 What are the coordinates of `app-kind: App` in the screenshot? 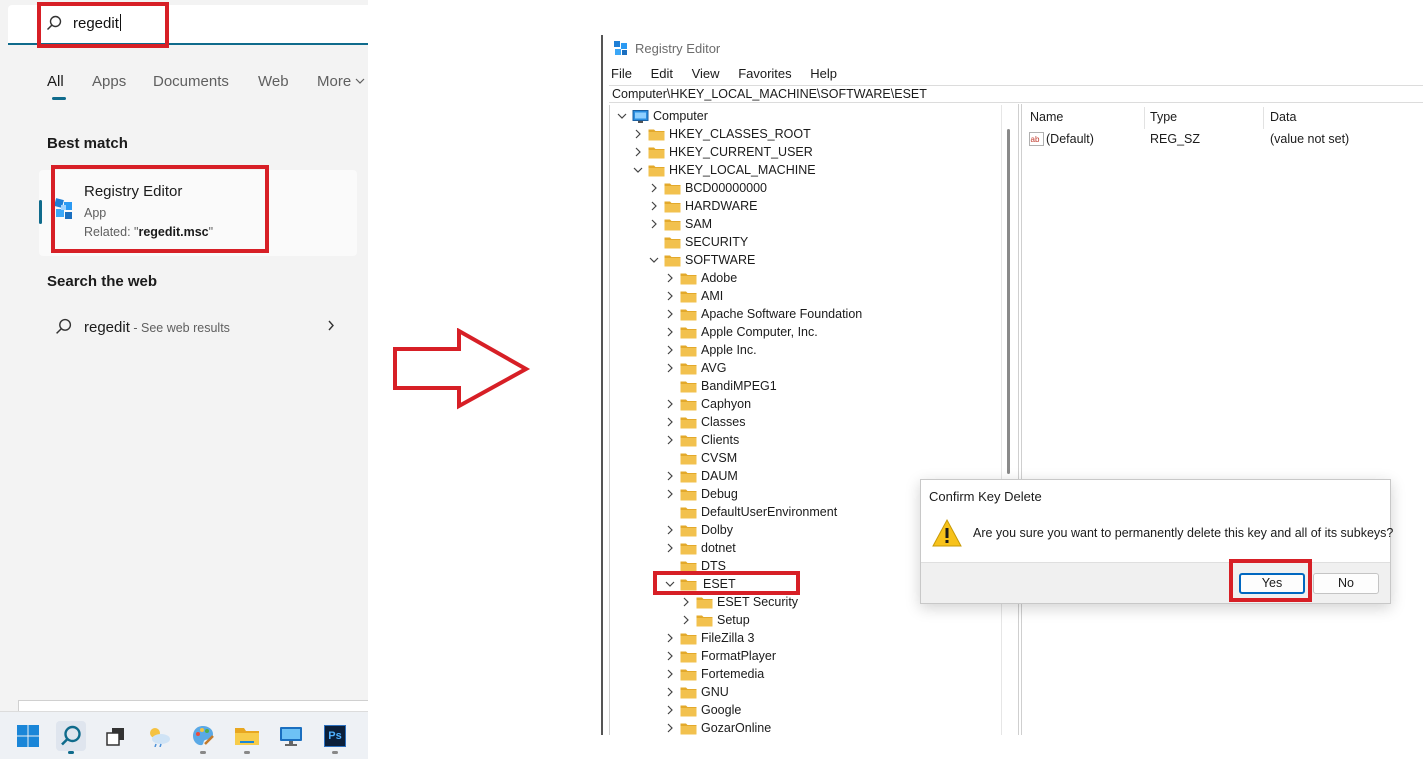 It's located at (95, 213).